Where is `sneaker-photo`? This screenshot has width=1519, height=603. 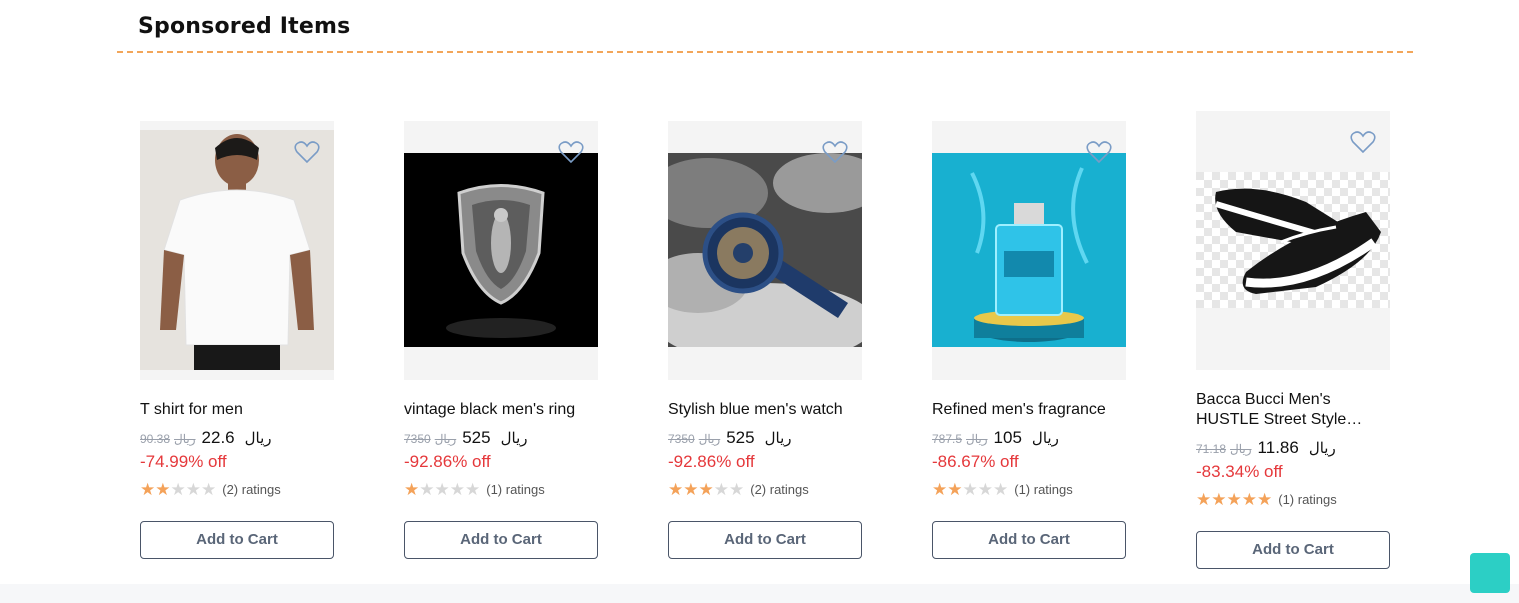
sneaker-photo is located at coordinates (1293, 240).